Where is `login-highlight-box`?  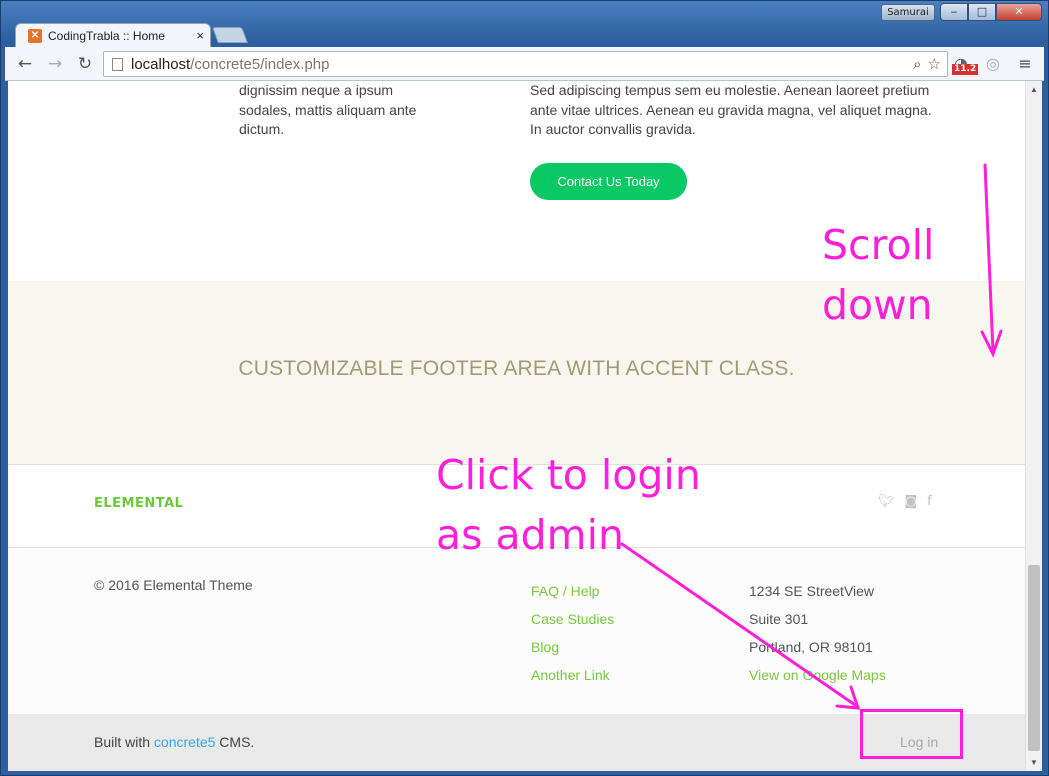 login-highlight-box is located at coordinates (911, 734).